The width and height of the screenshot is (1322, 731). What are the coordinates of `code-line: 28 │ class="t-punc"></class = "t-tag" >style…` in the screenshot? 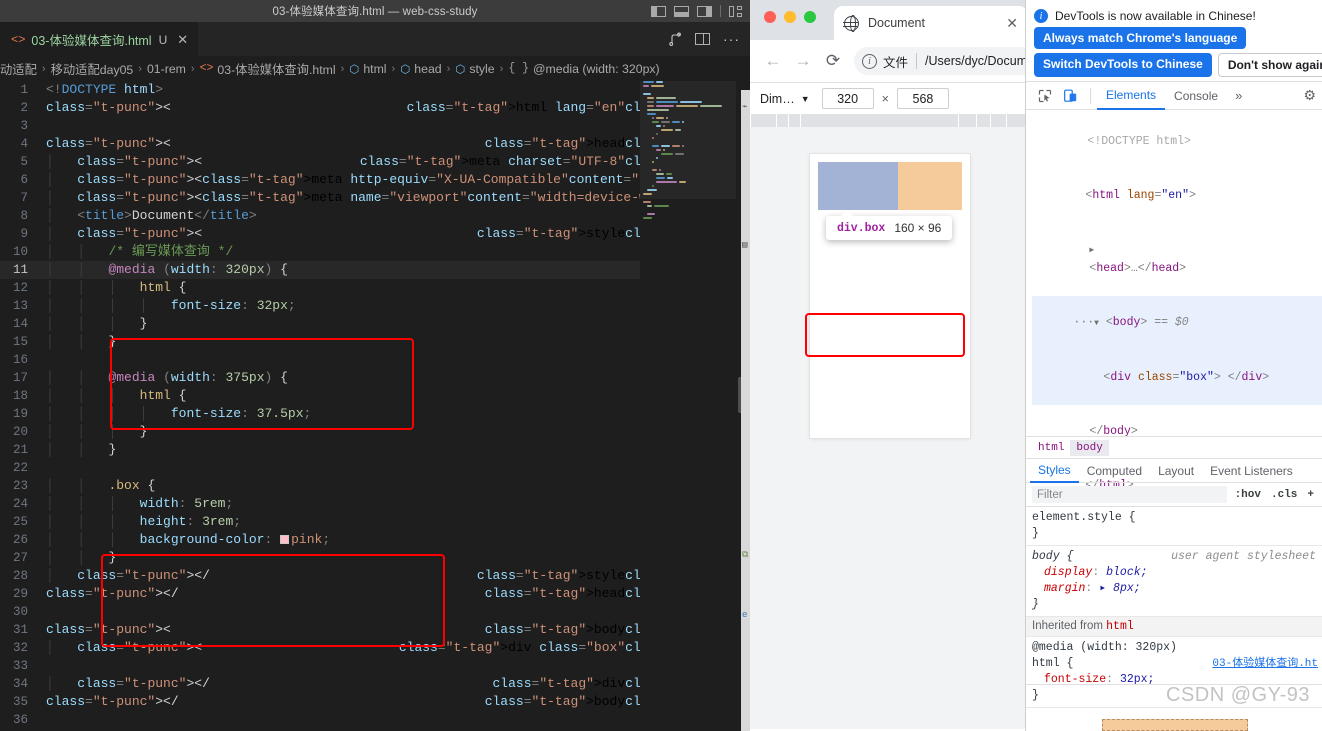 It's located at (375, 576).